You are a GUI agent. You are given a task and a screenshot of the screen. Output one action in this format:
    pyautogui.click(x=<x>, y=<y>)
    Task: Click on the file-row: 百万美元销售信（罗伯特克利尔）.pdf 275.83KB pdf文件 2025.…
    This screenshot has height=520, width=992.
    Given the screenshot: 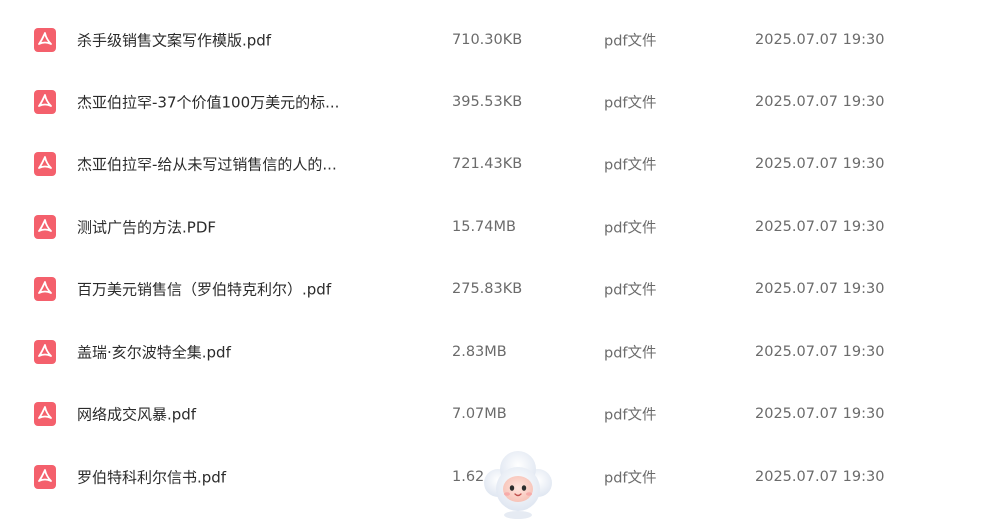 What is the action you would take?
    pyautogui.click(x=496, y=289)
    